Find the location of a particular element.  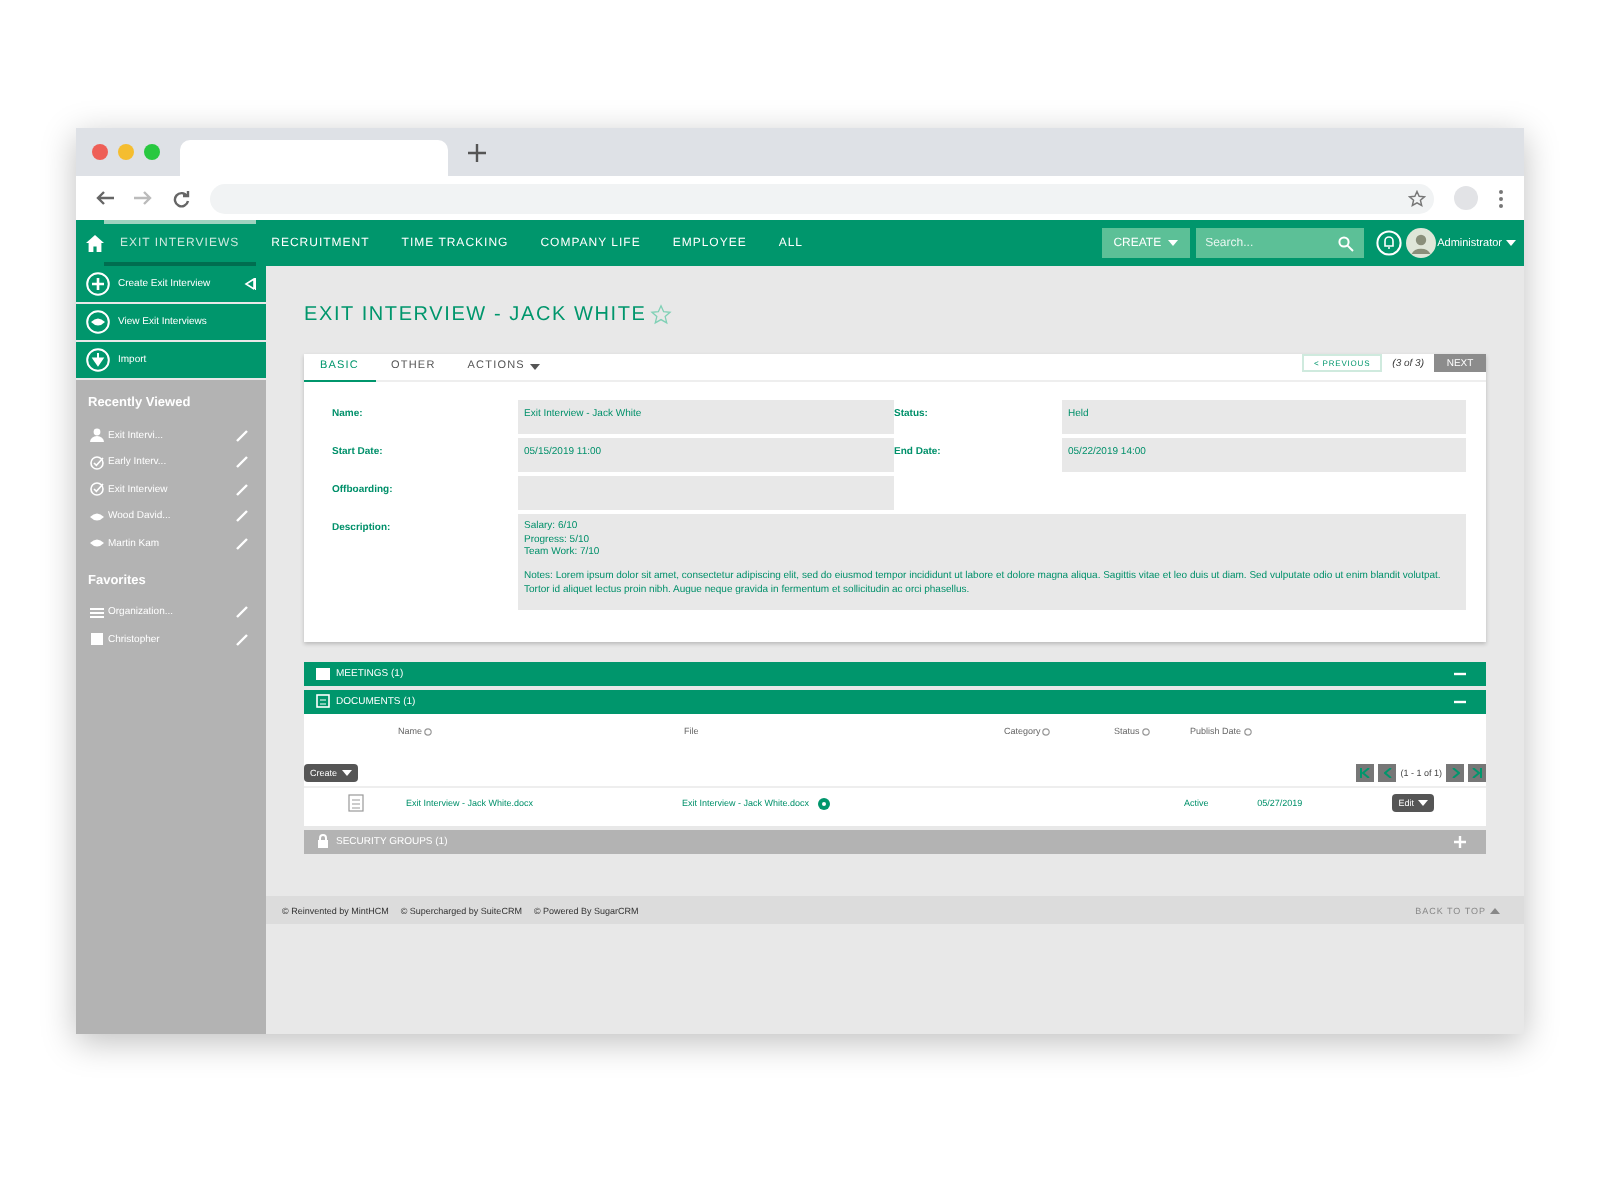

previous-page-button is located at coordinates (1387, 773).